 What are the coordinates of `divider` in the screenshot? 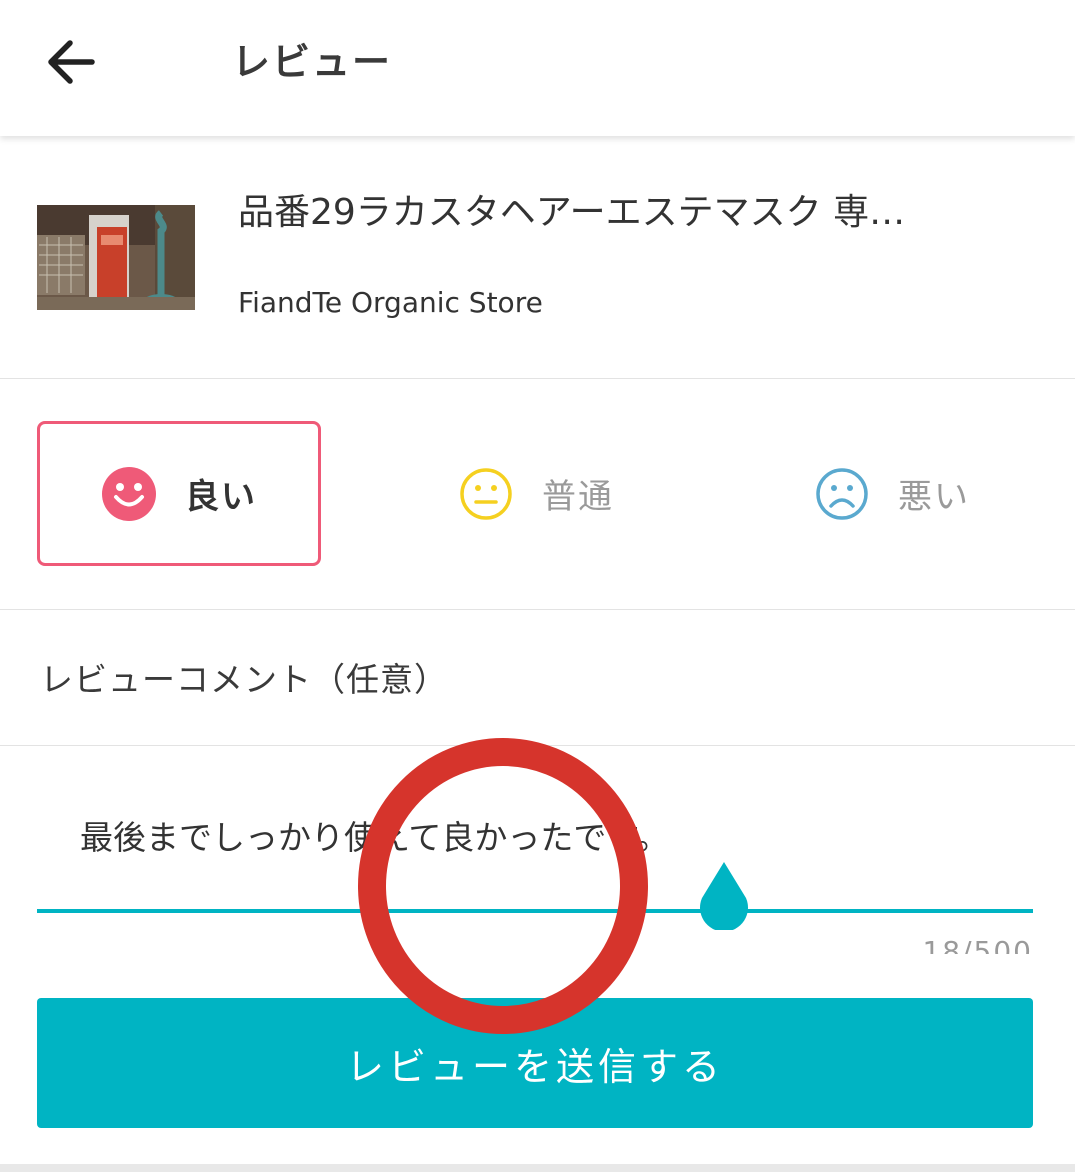 It's located at (537, 745).